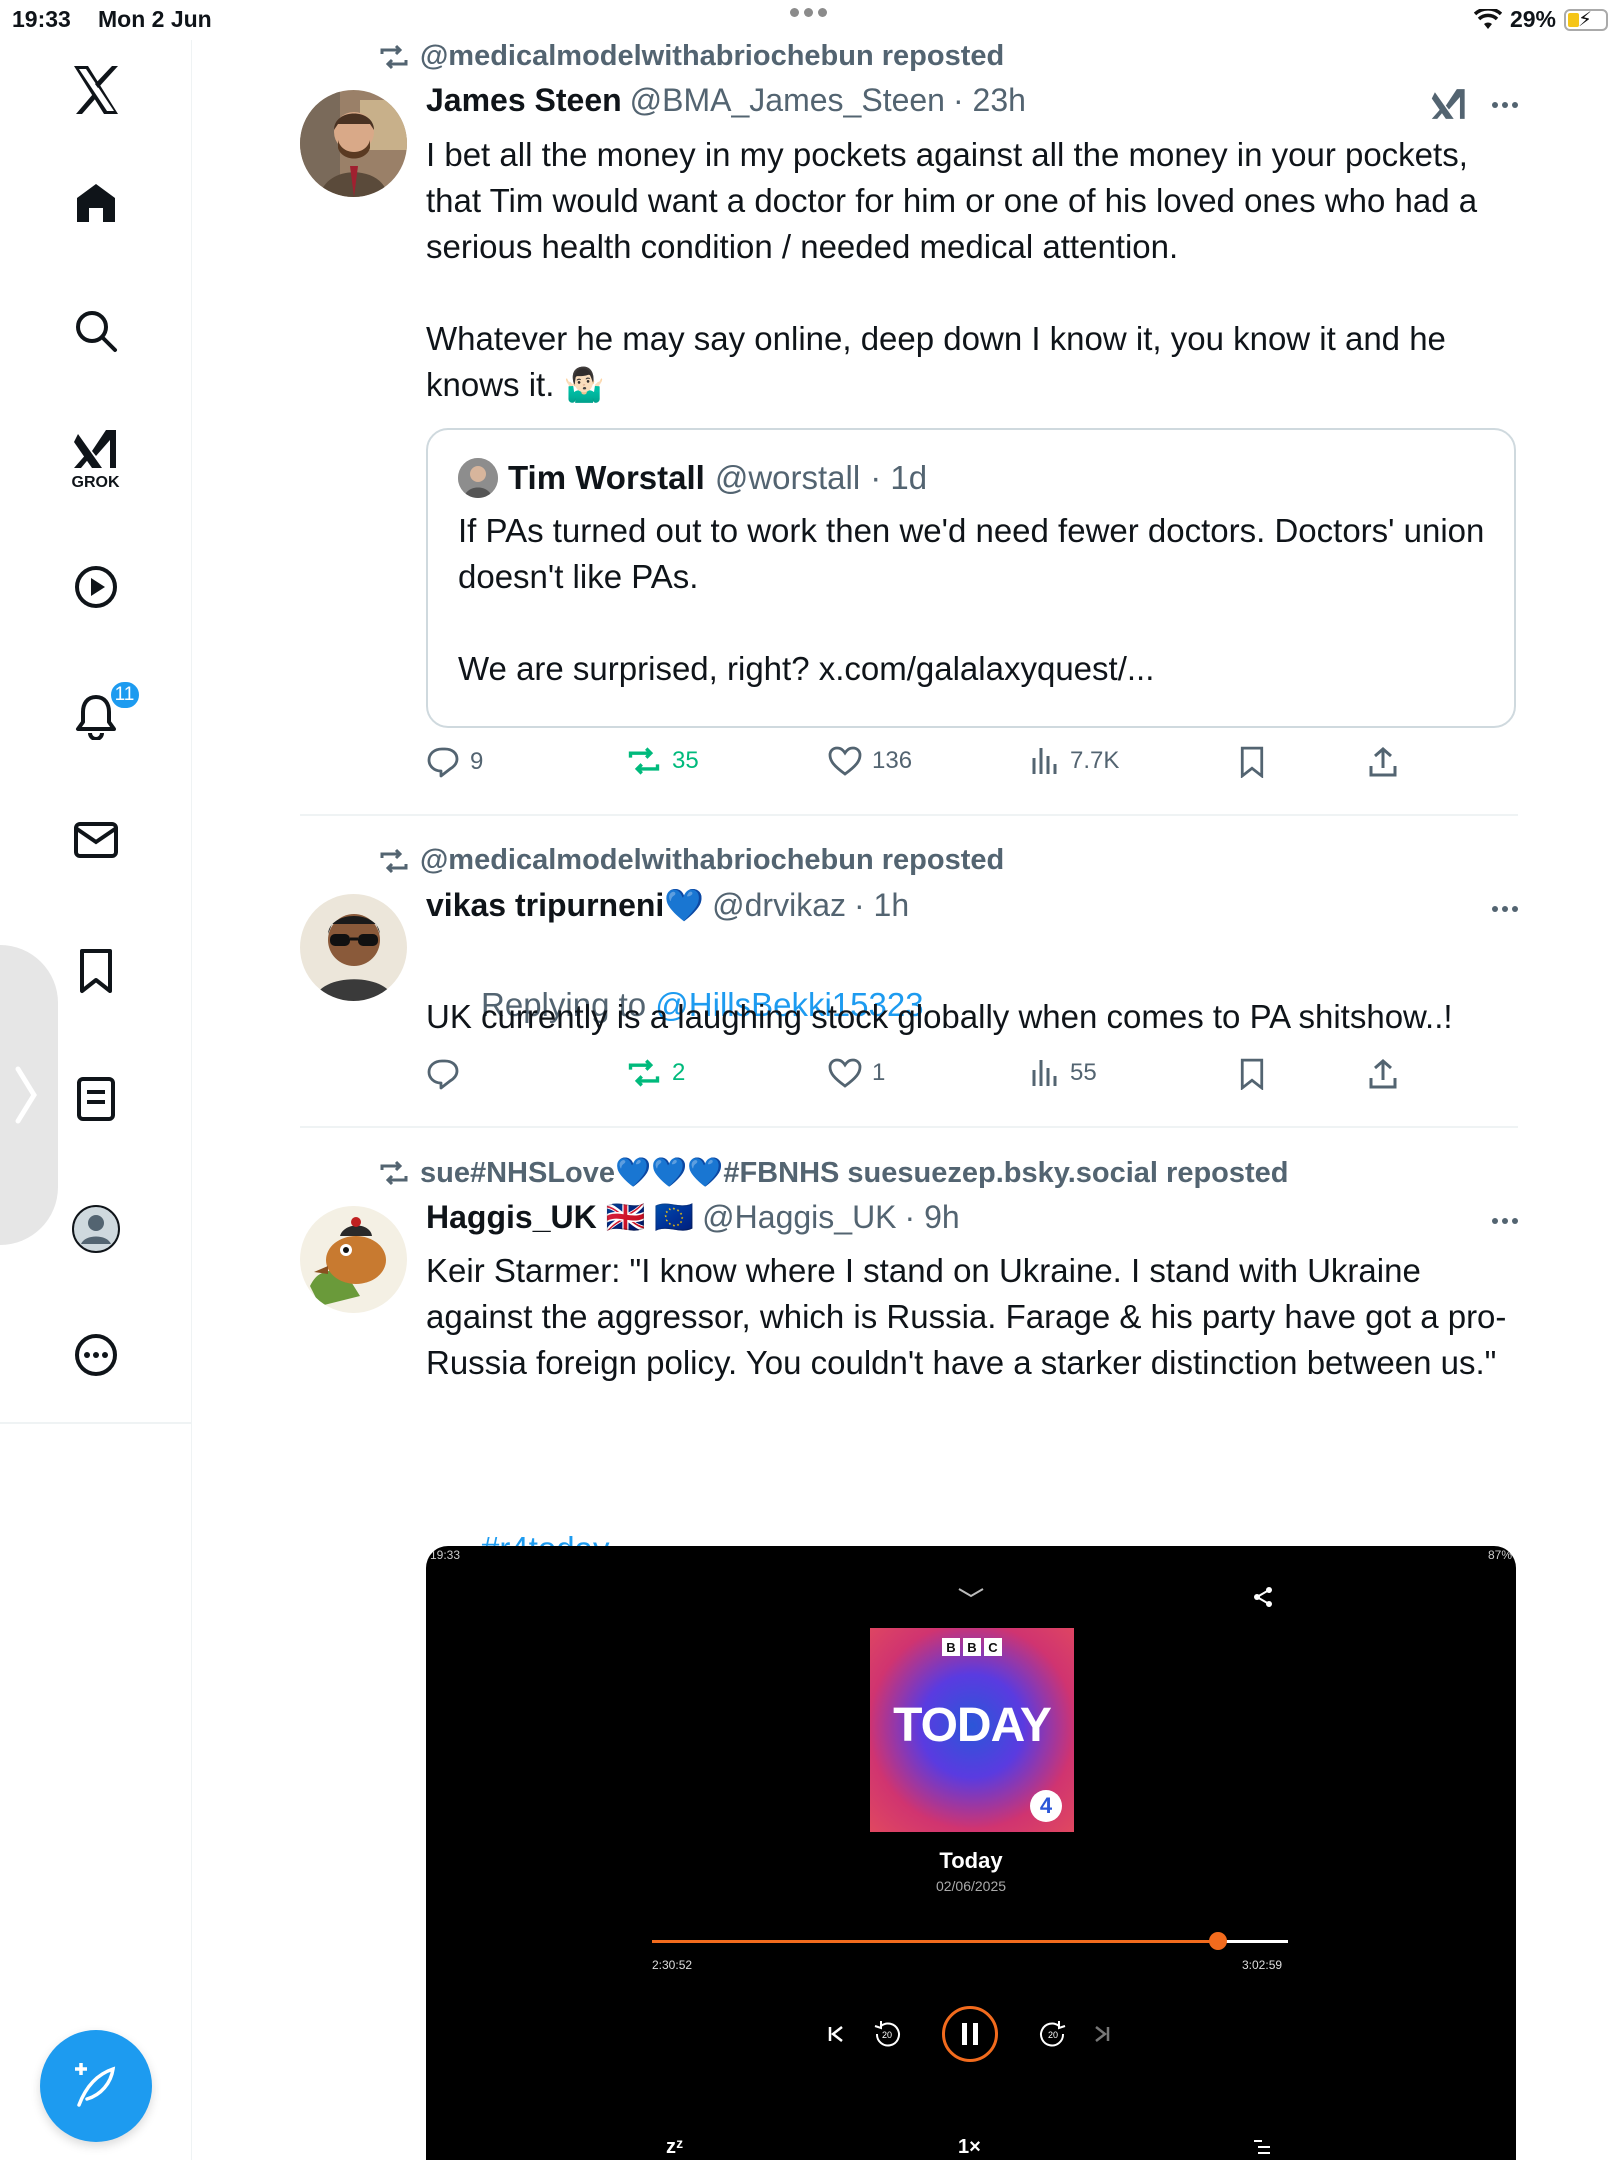  I want to click on mail-icon, so click(95, 840).